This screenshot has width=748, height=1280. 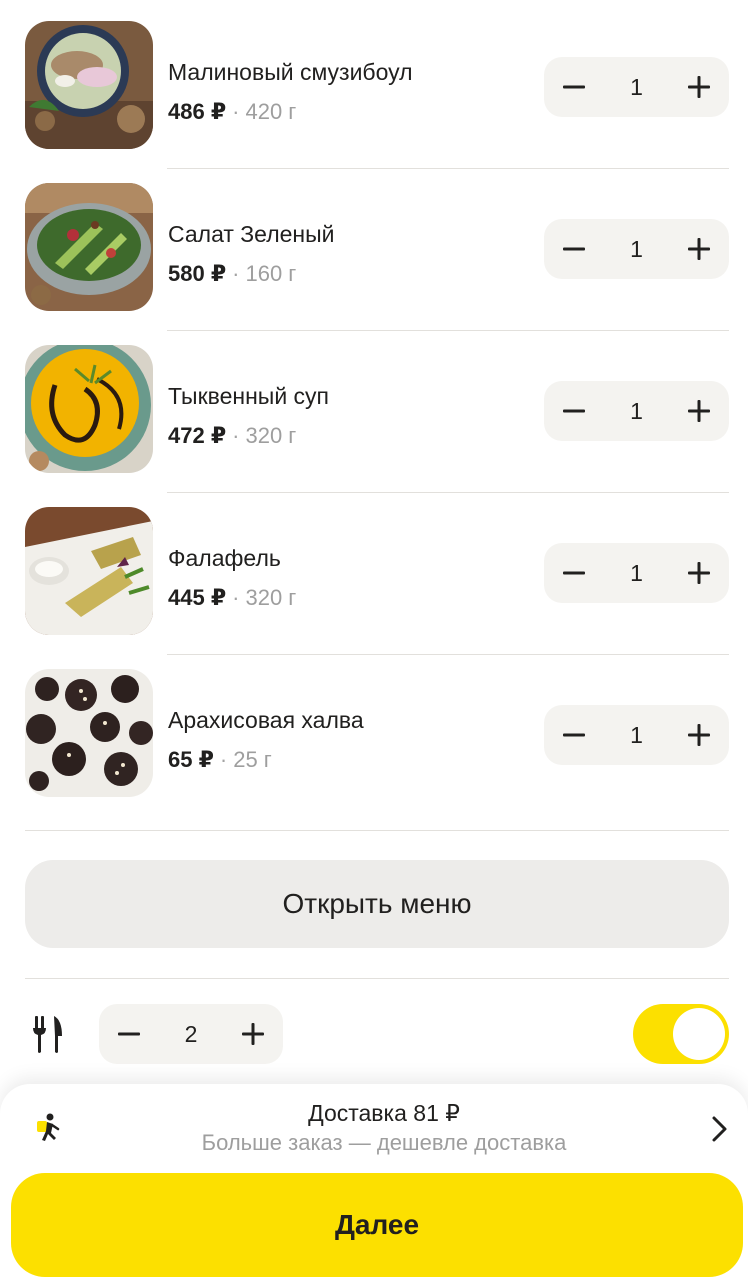 What do you see at coordinates (197, 435) in the screenshot?
I see `item-price: 472 ₽` at bounding box center [197, 435].